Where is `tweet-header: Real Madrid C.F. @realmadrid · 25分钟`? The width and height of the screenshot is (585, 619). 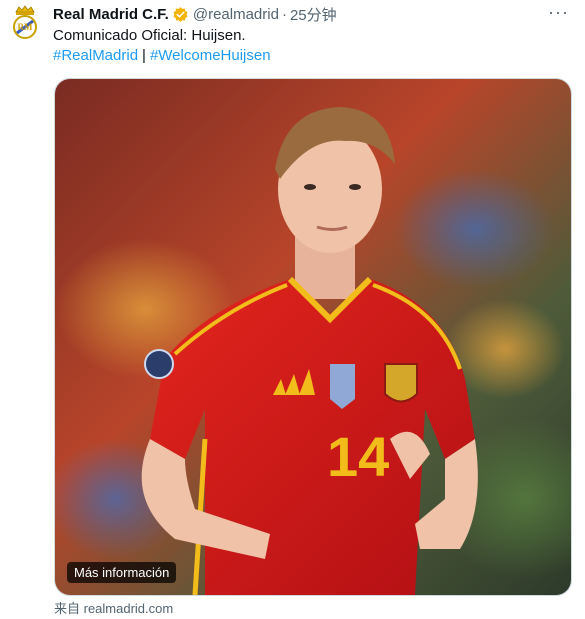
tweet-header: Real Madrid C.F. @realmadrid · 25分钟 is located at coordinates (195, 14).